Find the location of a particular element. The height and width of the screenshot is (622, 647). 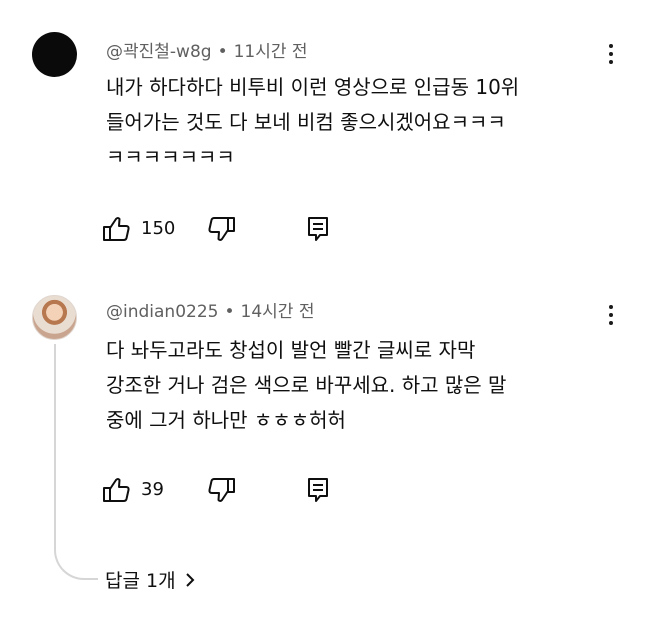

comment-line: 들어가는 것도 다 보네 비컴 좋으시겠어요ㅋㅋㅋ is located at coordinates (306, 122).